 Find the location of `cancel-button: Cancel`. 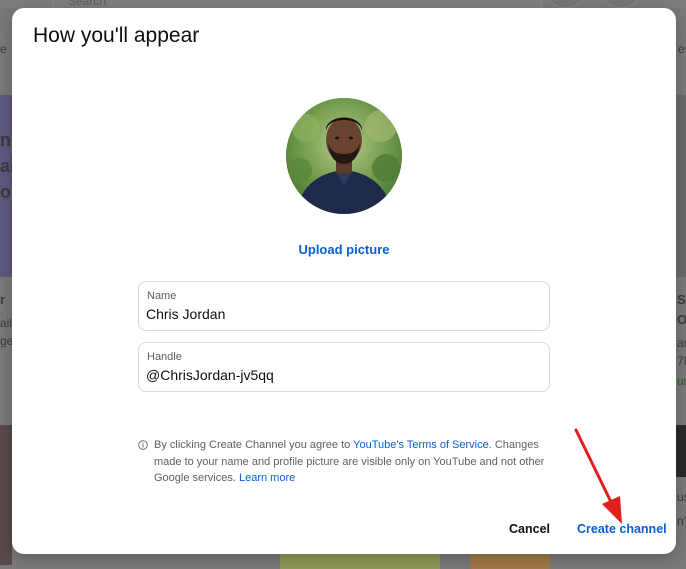

cancel-button: Cancel is located at coordinates (529, 529).